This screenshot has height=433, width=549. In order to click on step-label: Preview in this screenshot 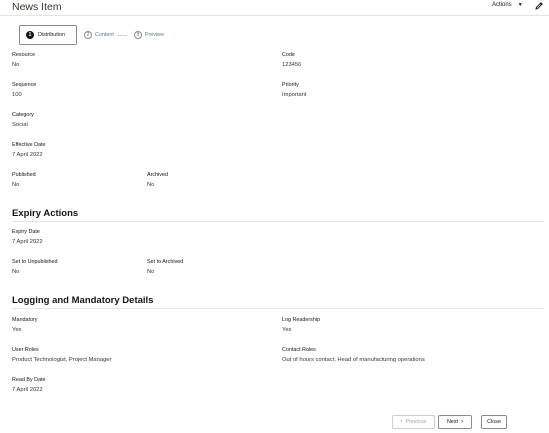, I will do `click(154, 35)`.